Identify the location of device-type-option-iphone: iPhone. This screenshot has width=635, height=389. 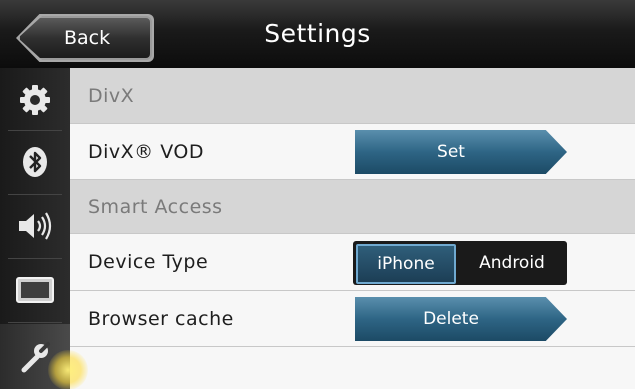
(406, 264).